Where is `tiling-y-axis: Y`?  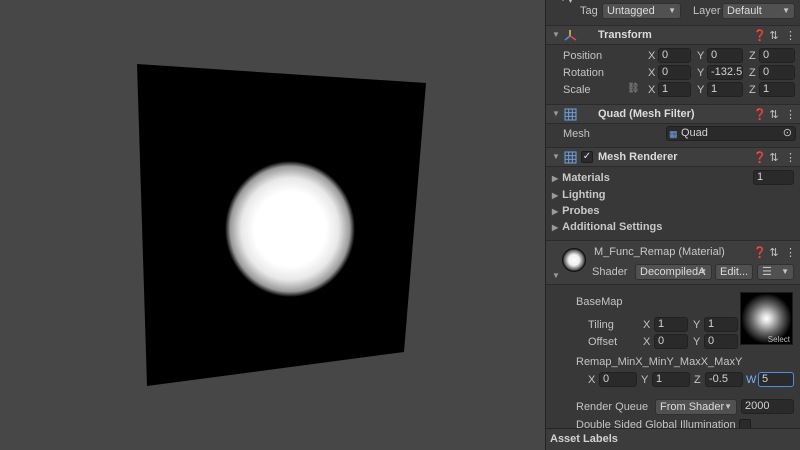 tiling-y-axis: Y is located at coordinates (697, 325).